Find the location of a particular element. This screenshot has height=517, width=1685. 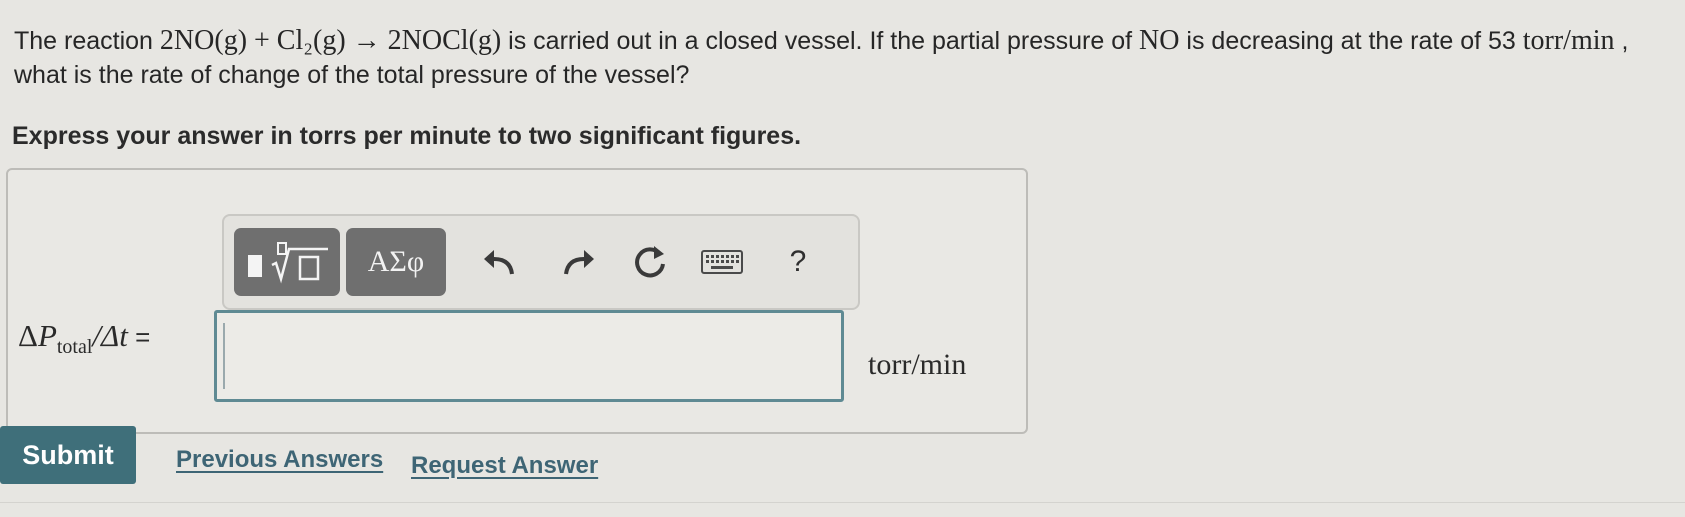

reset-button is located at coordinates (650, 262).